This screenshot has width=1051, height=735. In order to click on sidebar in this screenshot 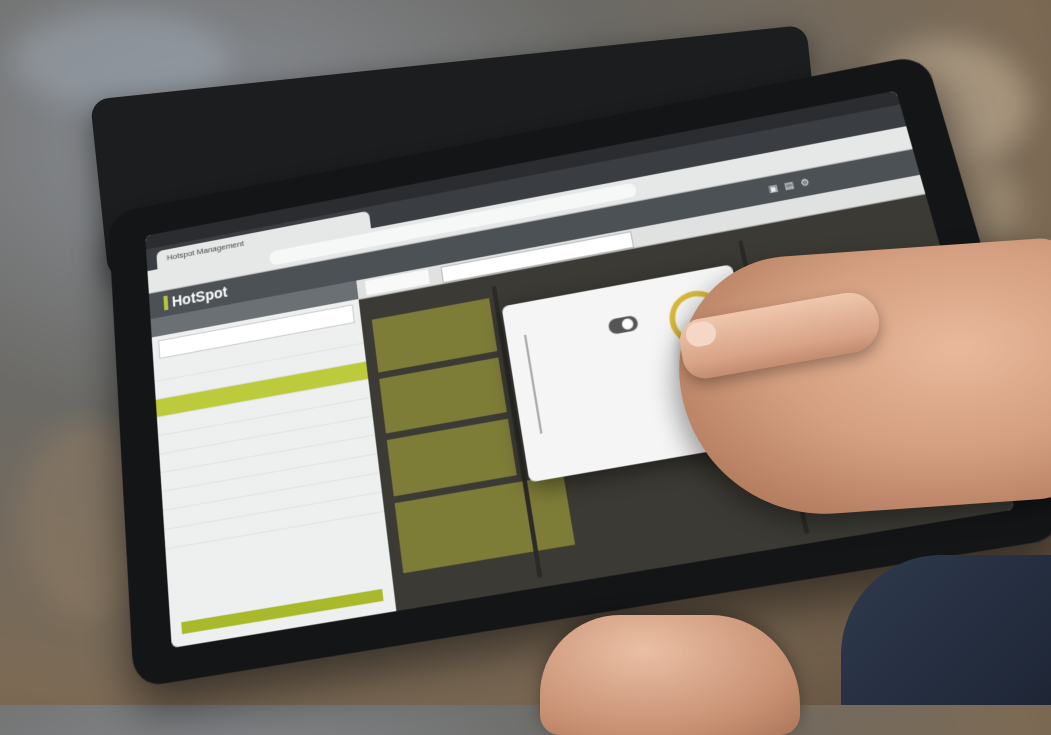, I will do `click(274, 464)`.